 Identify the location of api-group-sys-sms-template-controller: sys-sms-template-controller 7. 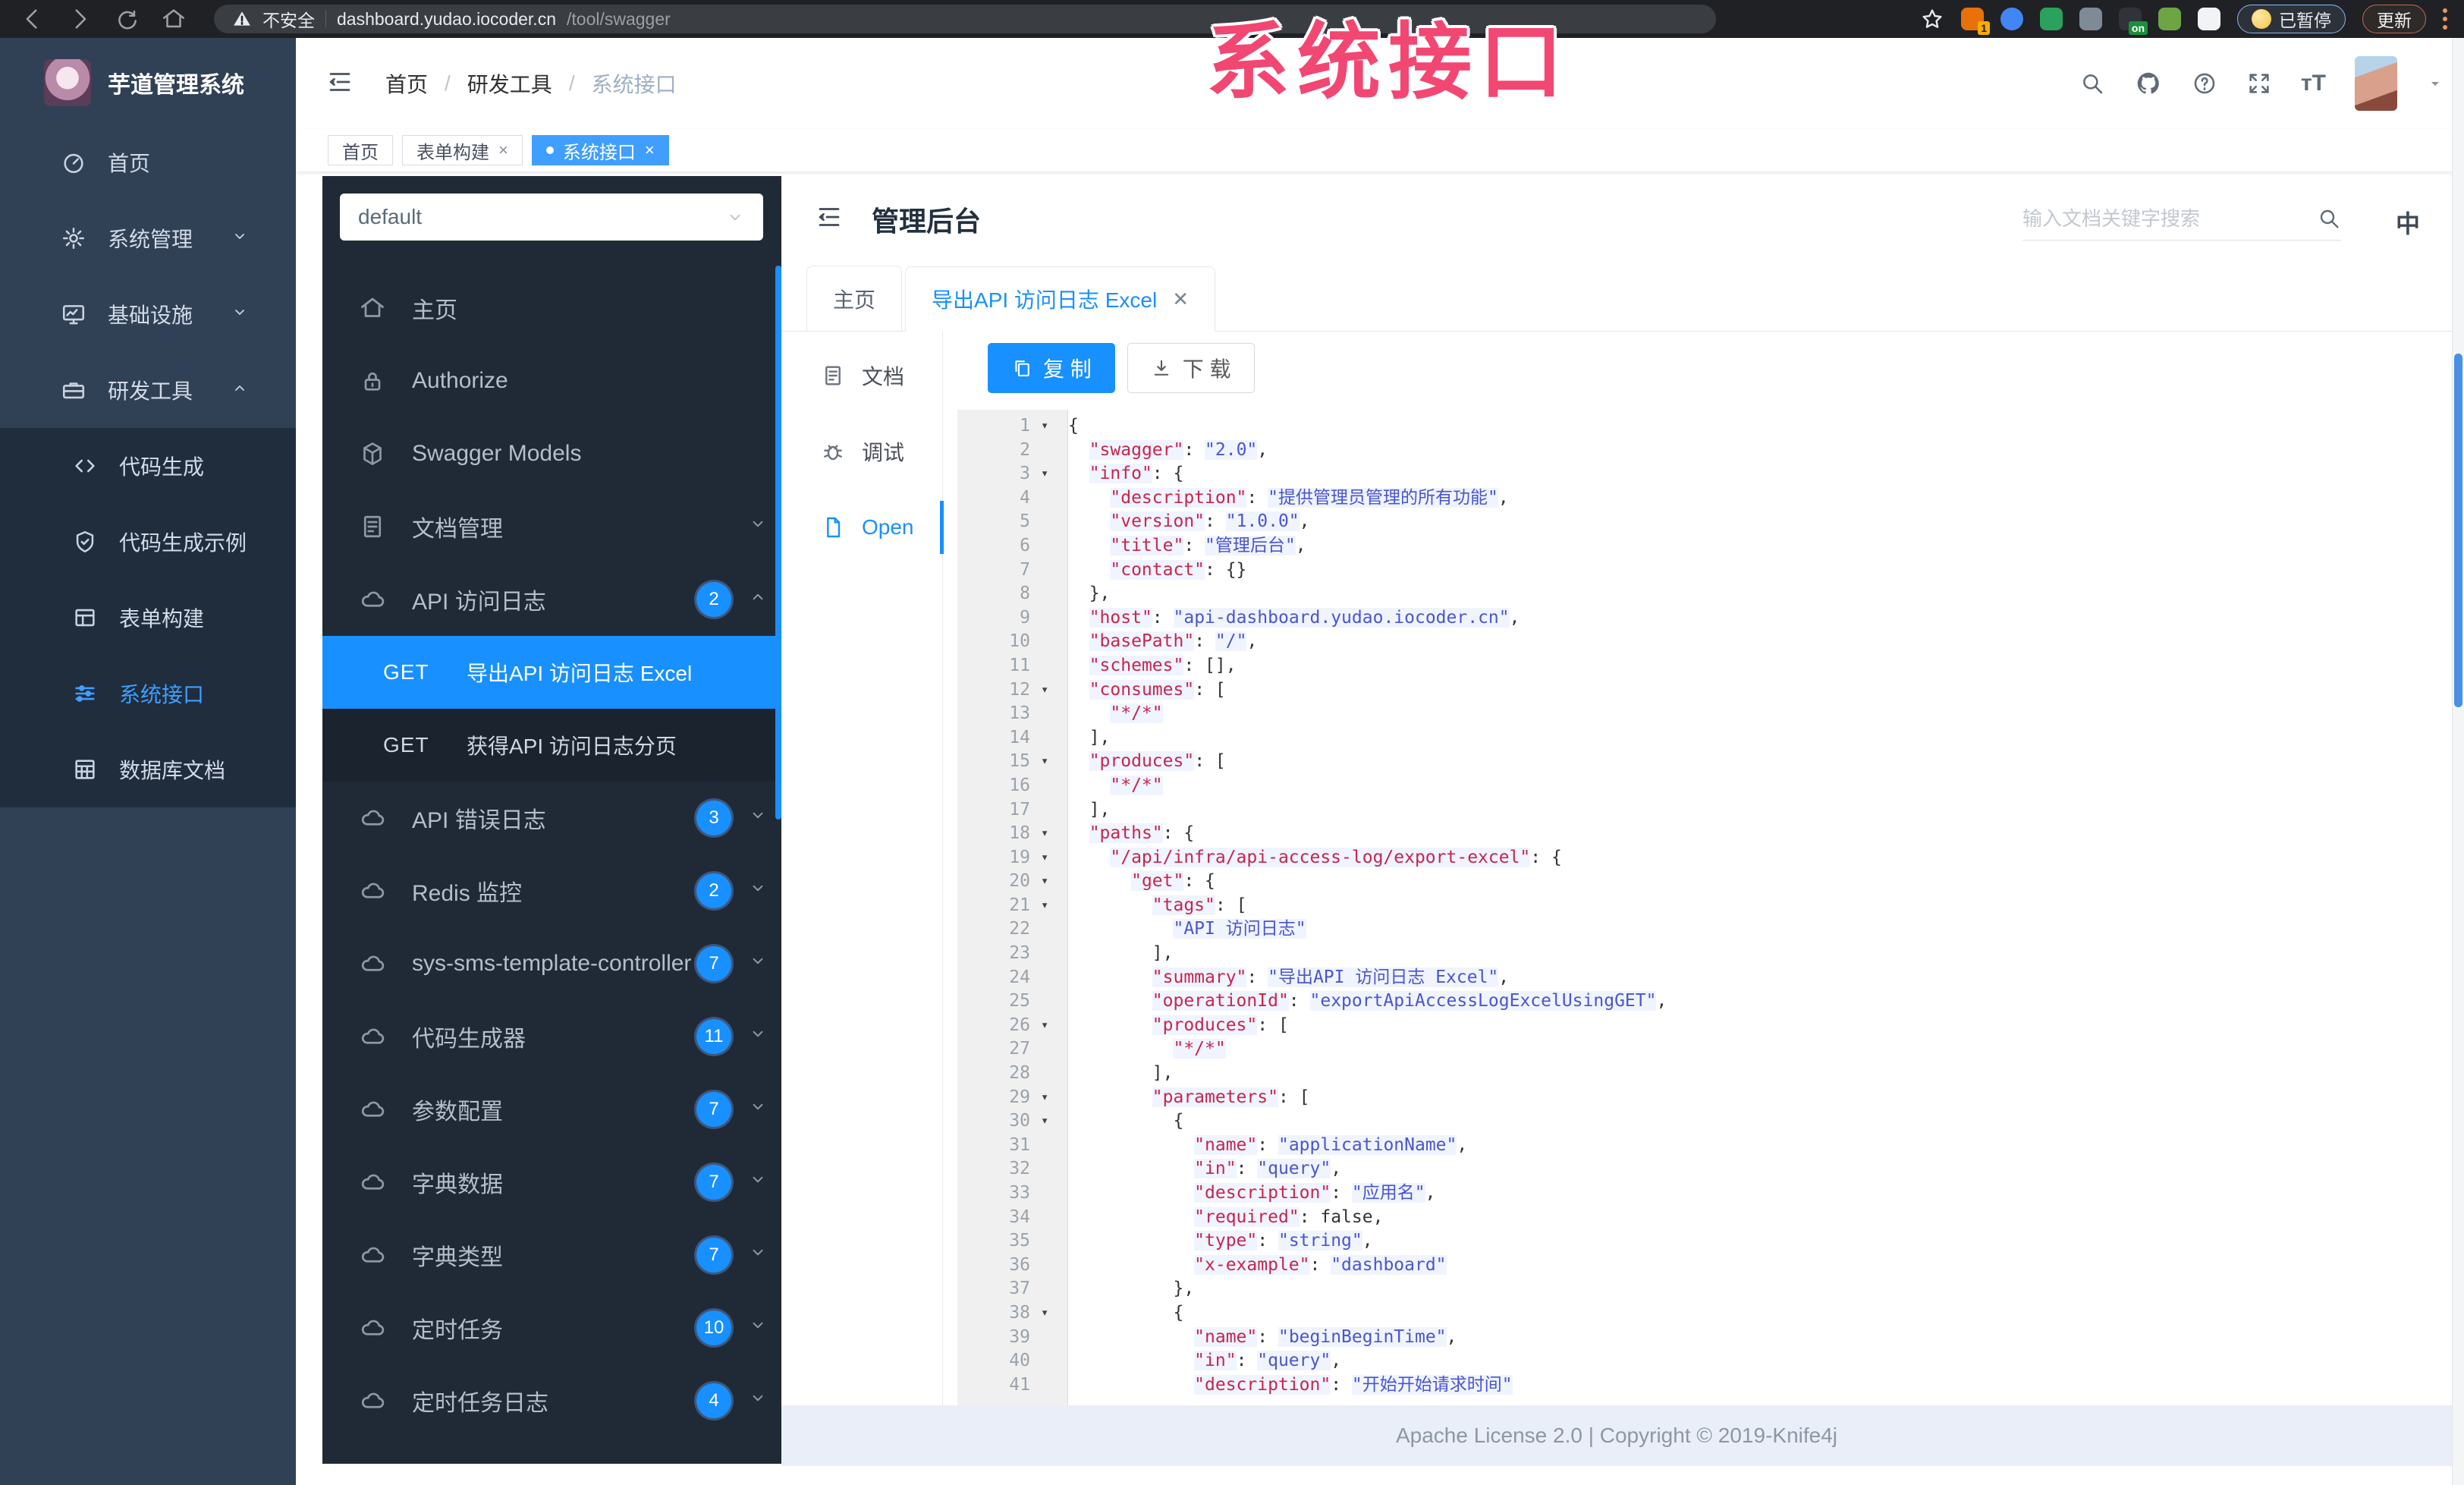
(551, 963).